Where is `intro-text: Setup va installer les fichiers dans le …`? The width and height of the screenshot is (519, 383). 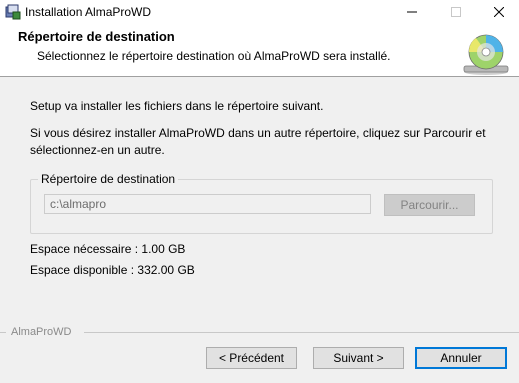 intro-text: Setup va installer les fichiers dans le … is located at coordinates (177, 106).